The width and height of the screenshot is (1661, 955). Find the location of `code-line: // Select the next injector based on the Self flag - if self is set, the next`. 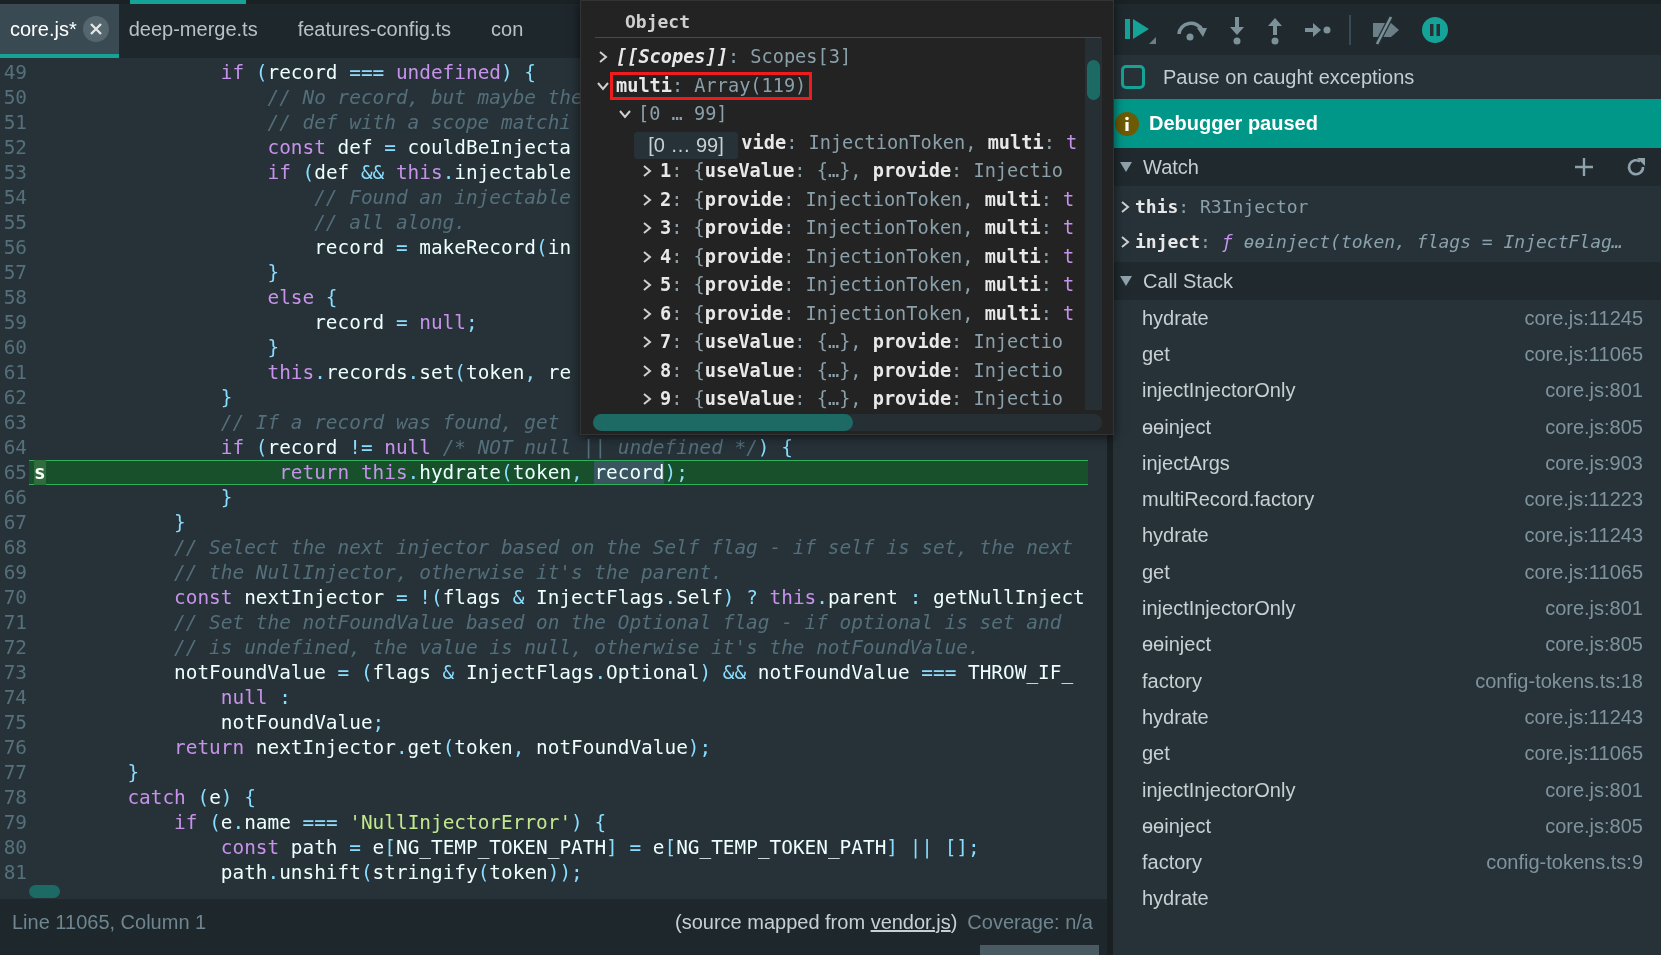

code-line: // Select the next injector based on the Self flag - if self is set, the next is located at coordinates (623, 547).